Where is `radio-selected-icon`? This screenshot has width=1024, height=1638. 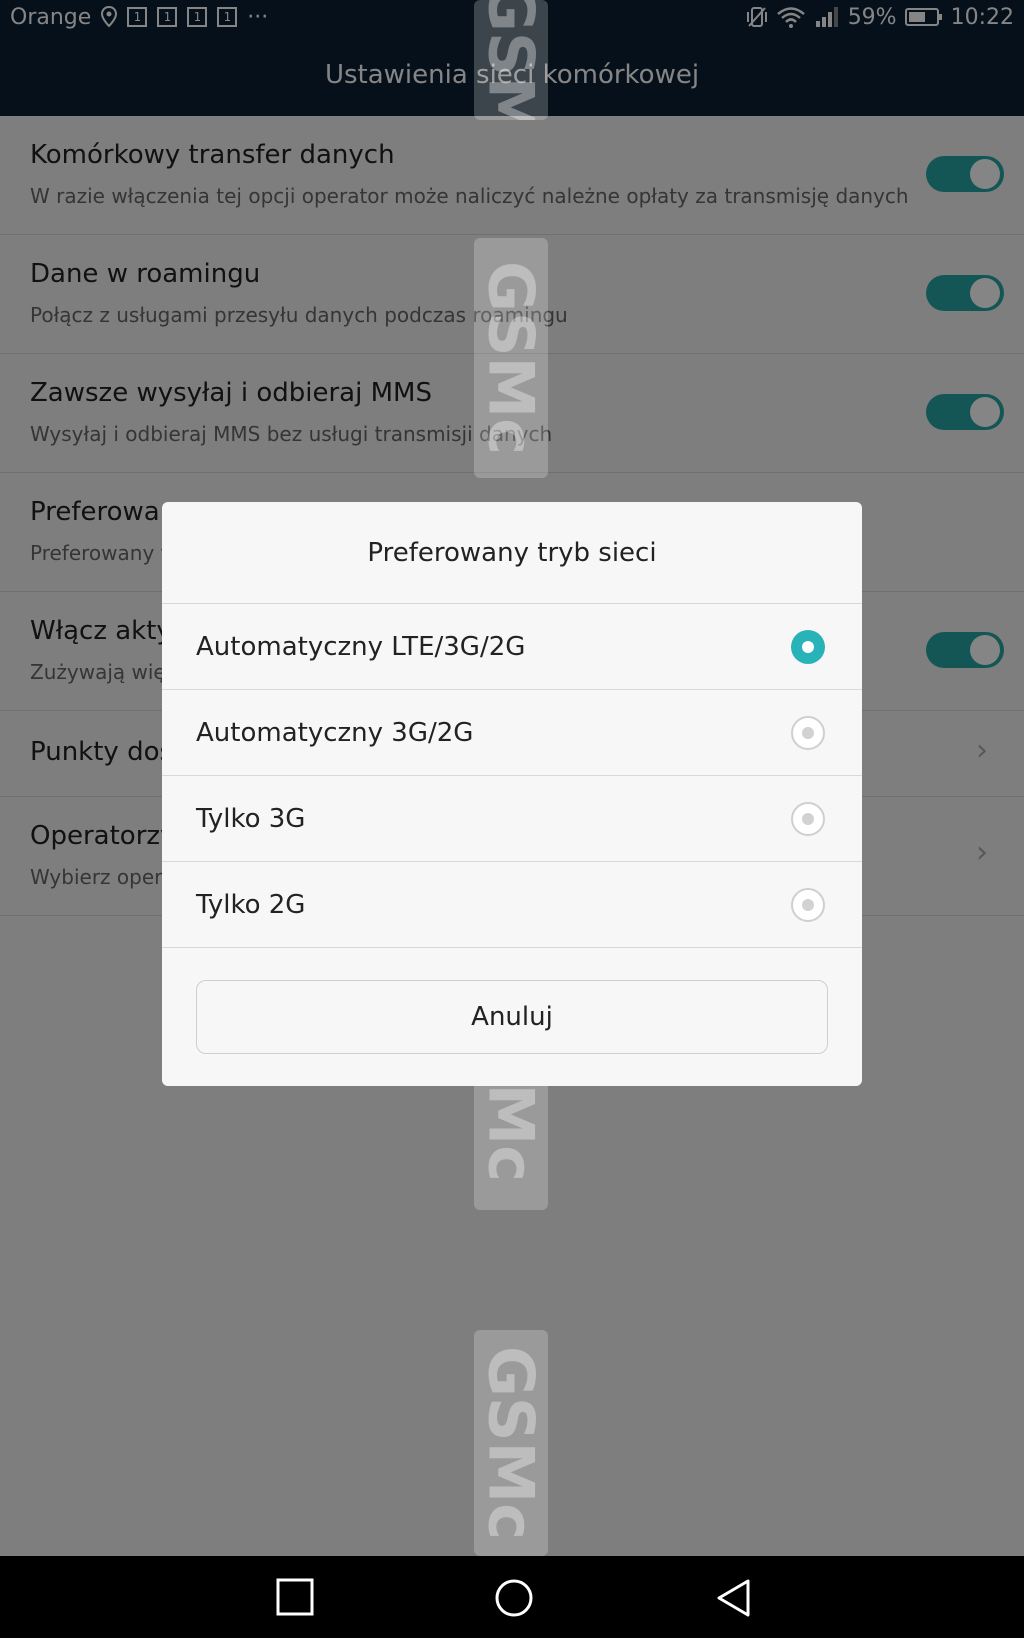 radio-selected-icon is located at coordinates (808, 647).